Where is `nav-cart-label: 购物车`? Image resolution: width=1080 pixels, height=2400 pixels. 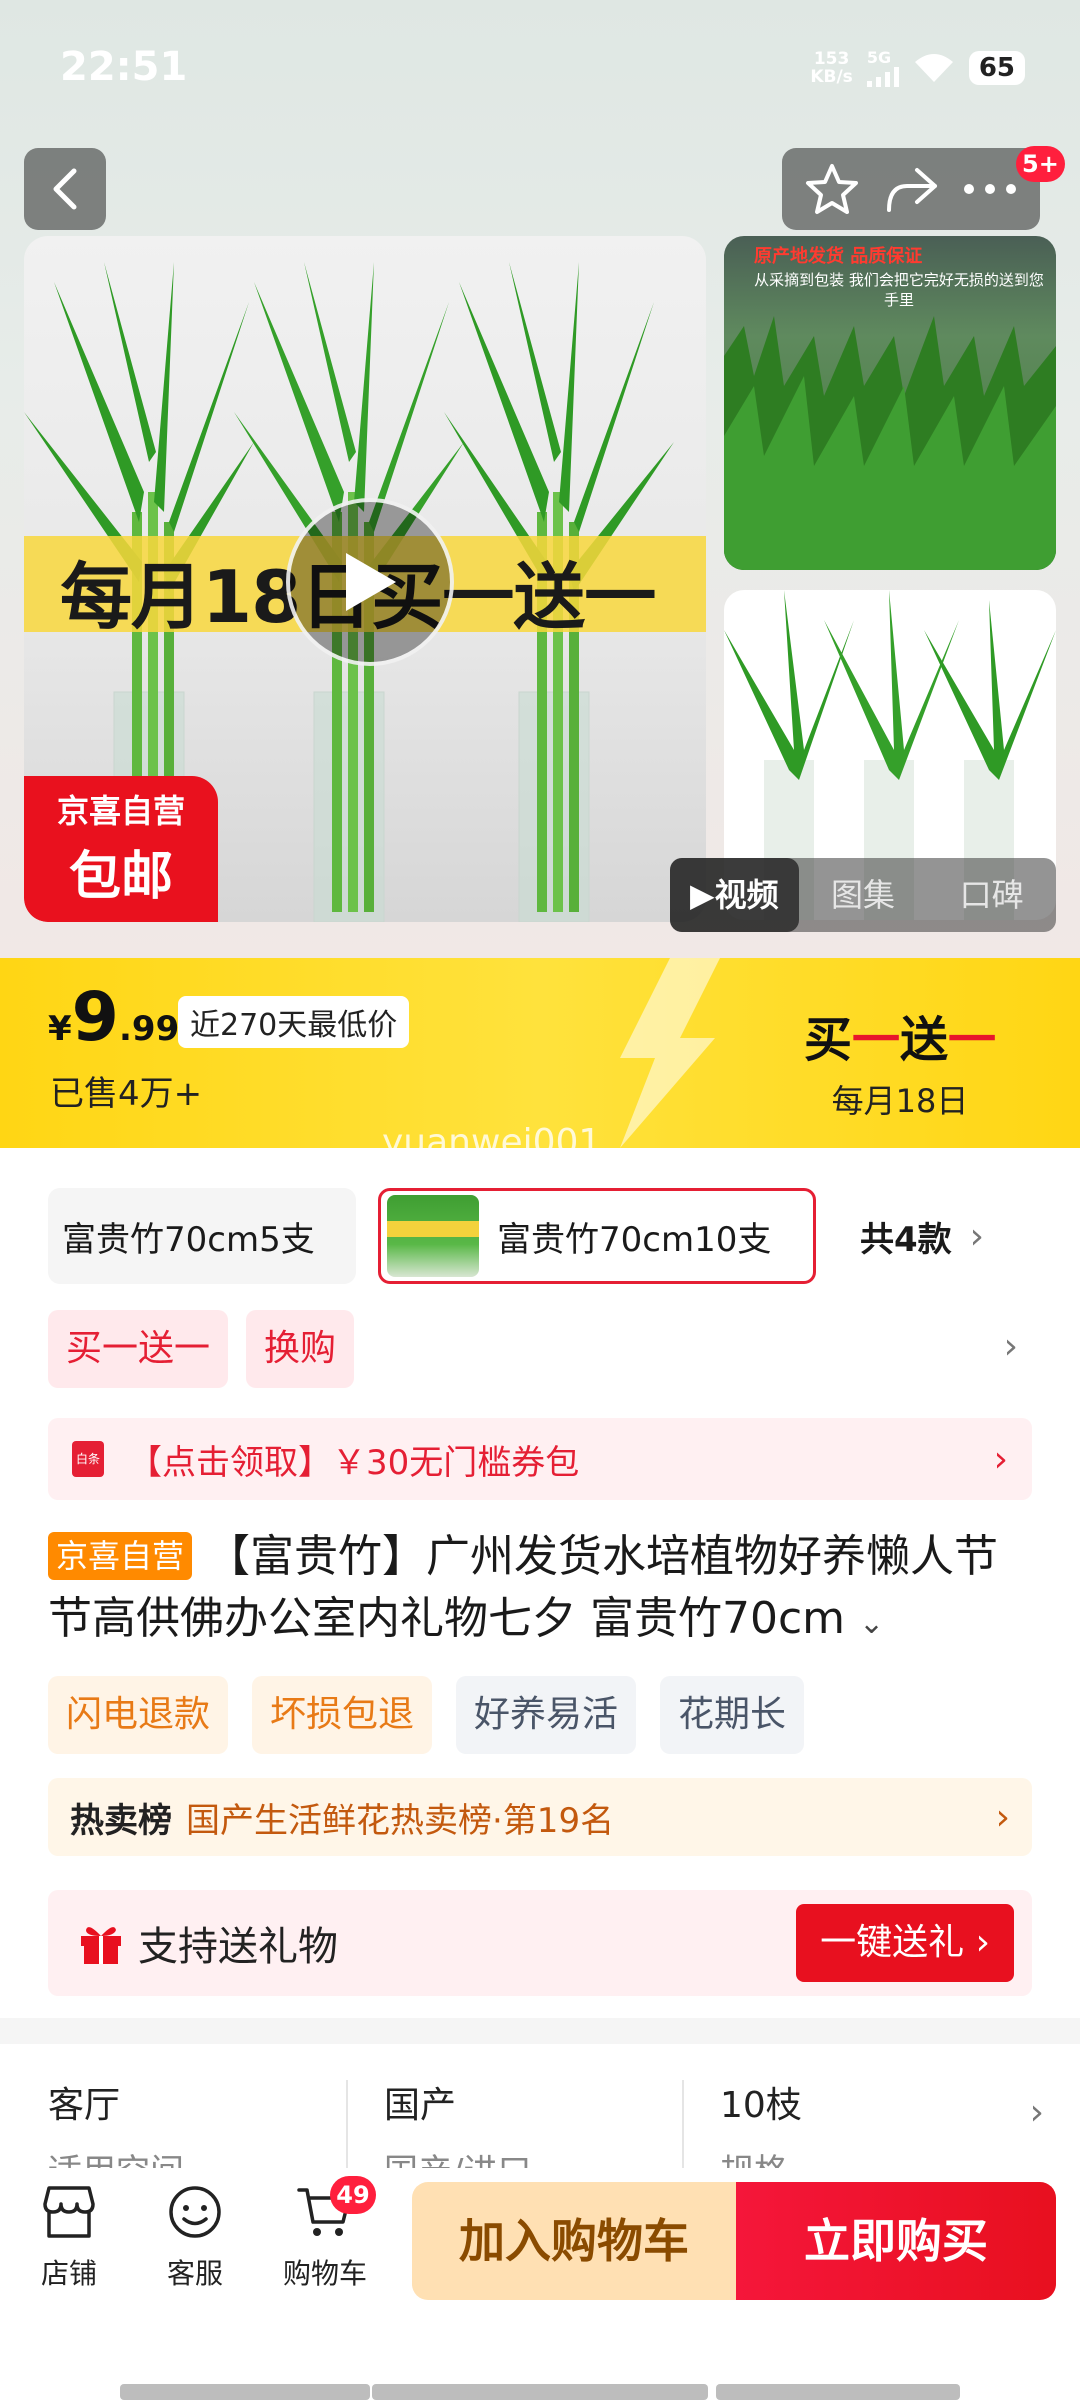 nav-cart-label: 购物车 is located at coordinates (324, 2273).